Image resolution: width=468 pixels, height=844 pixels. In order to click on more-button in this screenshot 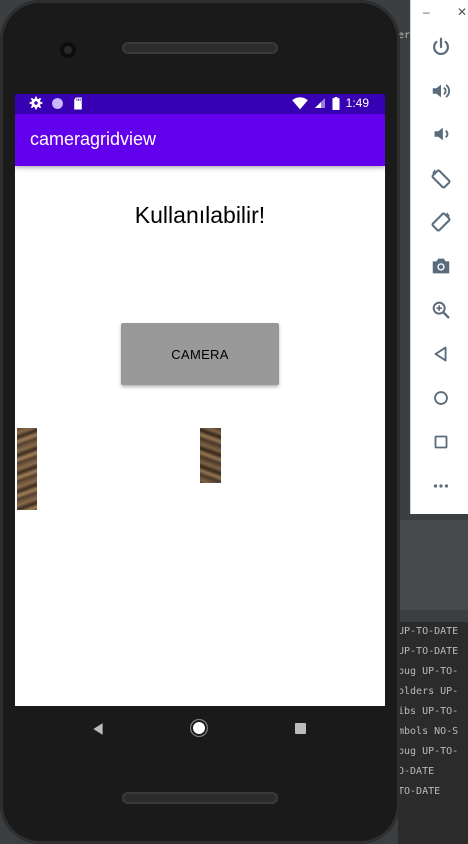, I will do `click(441, 486)`.